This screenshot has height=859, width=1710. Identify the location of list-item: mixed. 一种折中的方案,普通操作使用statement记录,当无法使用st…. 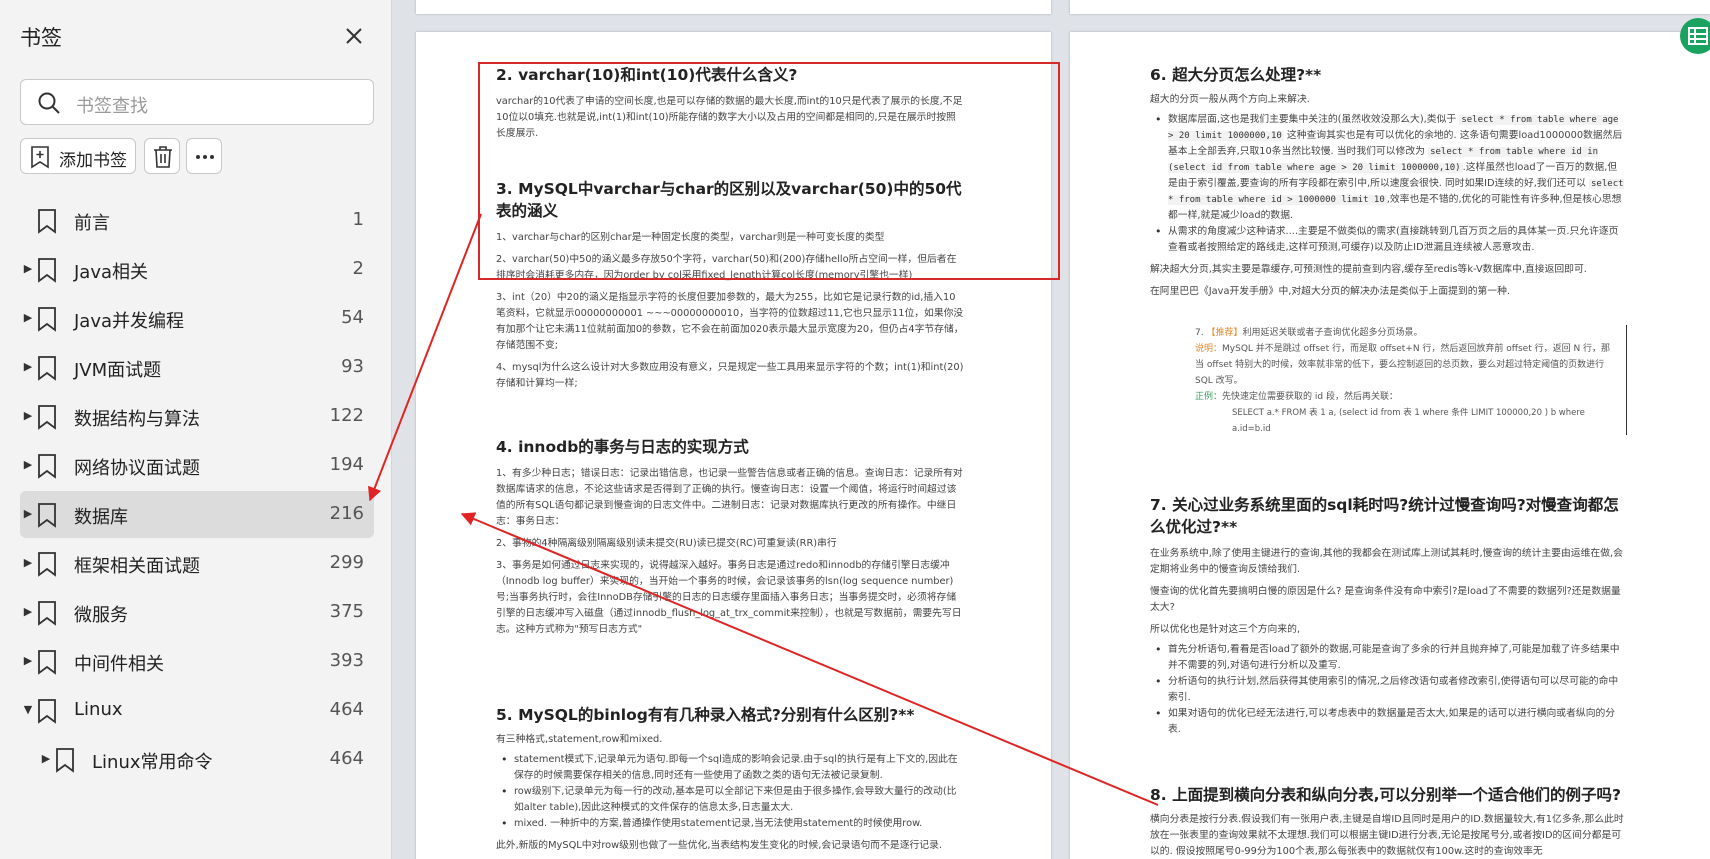
(730, 824).